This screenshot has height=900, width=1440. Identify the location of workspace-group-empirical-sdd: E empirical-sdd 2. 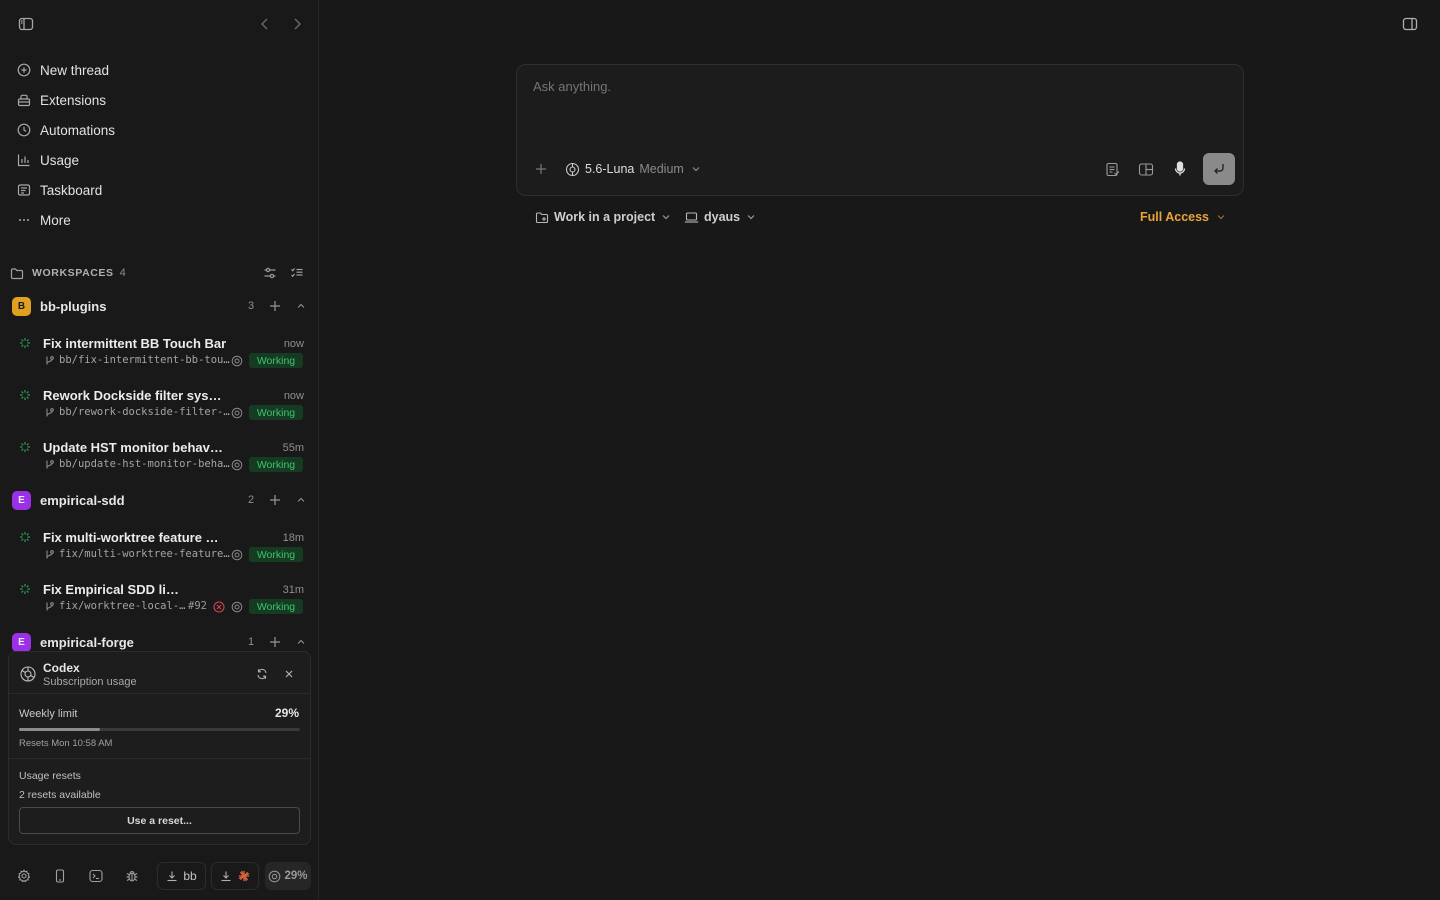
(159, 501).